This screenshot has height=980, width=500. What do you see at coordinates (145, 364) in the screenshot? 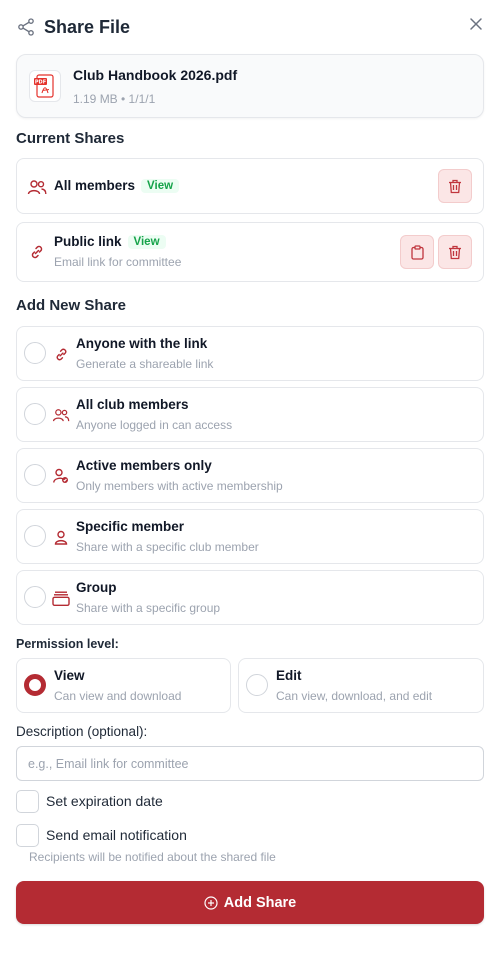
I see `option-description: Generate a shareable link` at bounding box center [145, 364].